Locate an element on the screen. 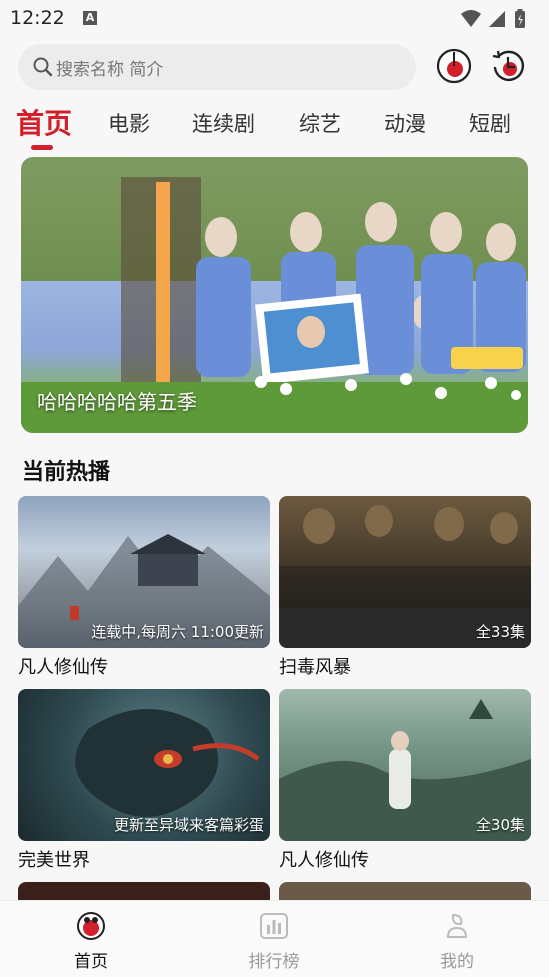 This screenshot has height=977, width=549. category-tabs: 首页 电影 连续剧 综艺 动漫 短剧 is located at coordinates (274, 125).